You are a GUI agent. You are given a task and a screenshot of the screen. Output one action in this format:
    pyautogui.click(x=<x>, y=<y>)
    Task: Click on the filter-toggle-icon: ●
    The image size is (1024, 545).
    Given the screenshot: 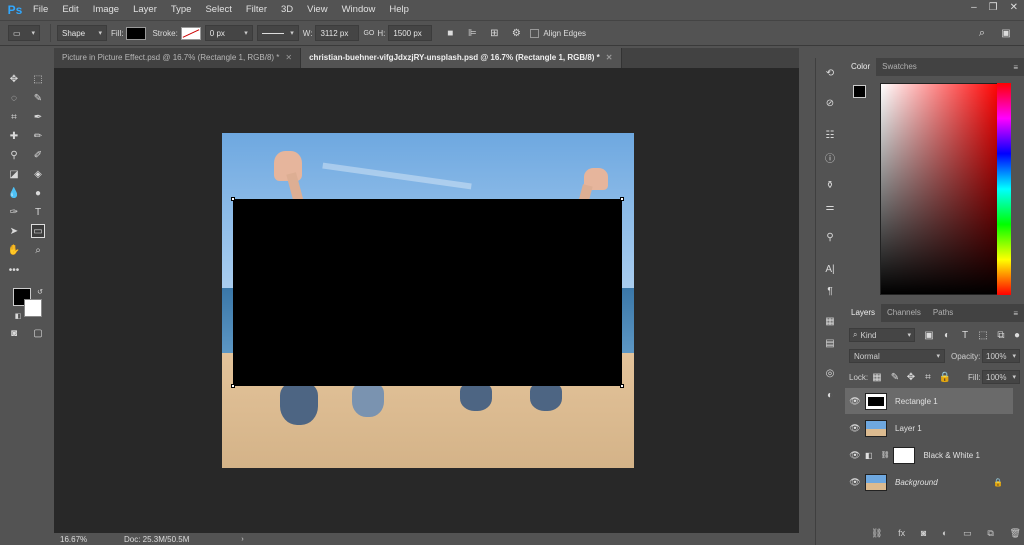 What is the action you would take?
    pyautogui.click(x=1016, y=335)
    